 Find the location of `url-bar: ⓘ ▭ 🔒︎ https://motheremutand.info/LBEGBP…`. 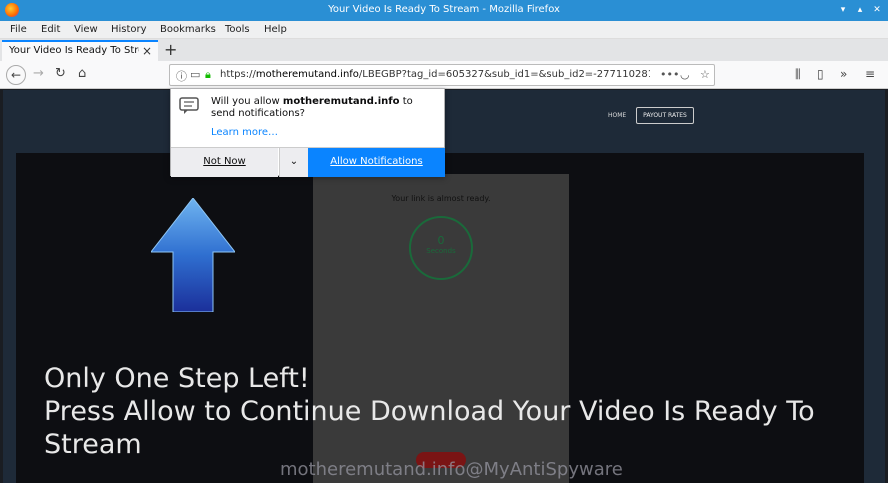

url-bar: ⓘ ▭ 🔒︎ https://motheremutand.info/LBEGBP… is located at coordinates (442, 75).